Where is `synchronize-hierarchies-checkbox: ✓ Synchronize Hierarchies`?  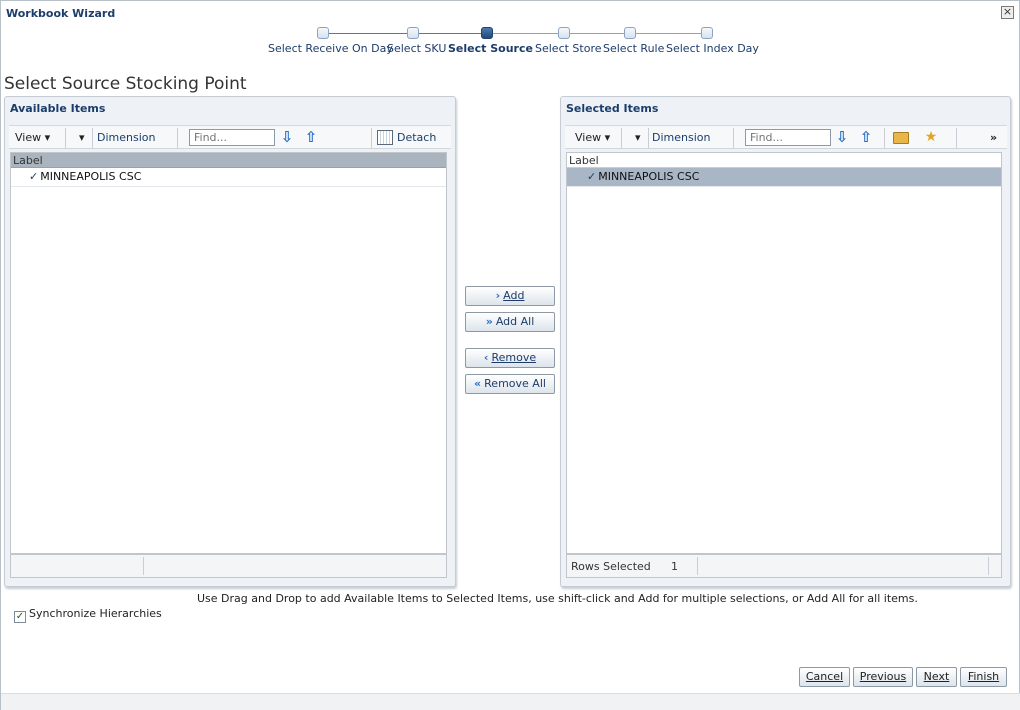 synchronize-hierarchies-checkbox: ✓ Synchronize Hierarchies is located at coordinates (88, 615).